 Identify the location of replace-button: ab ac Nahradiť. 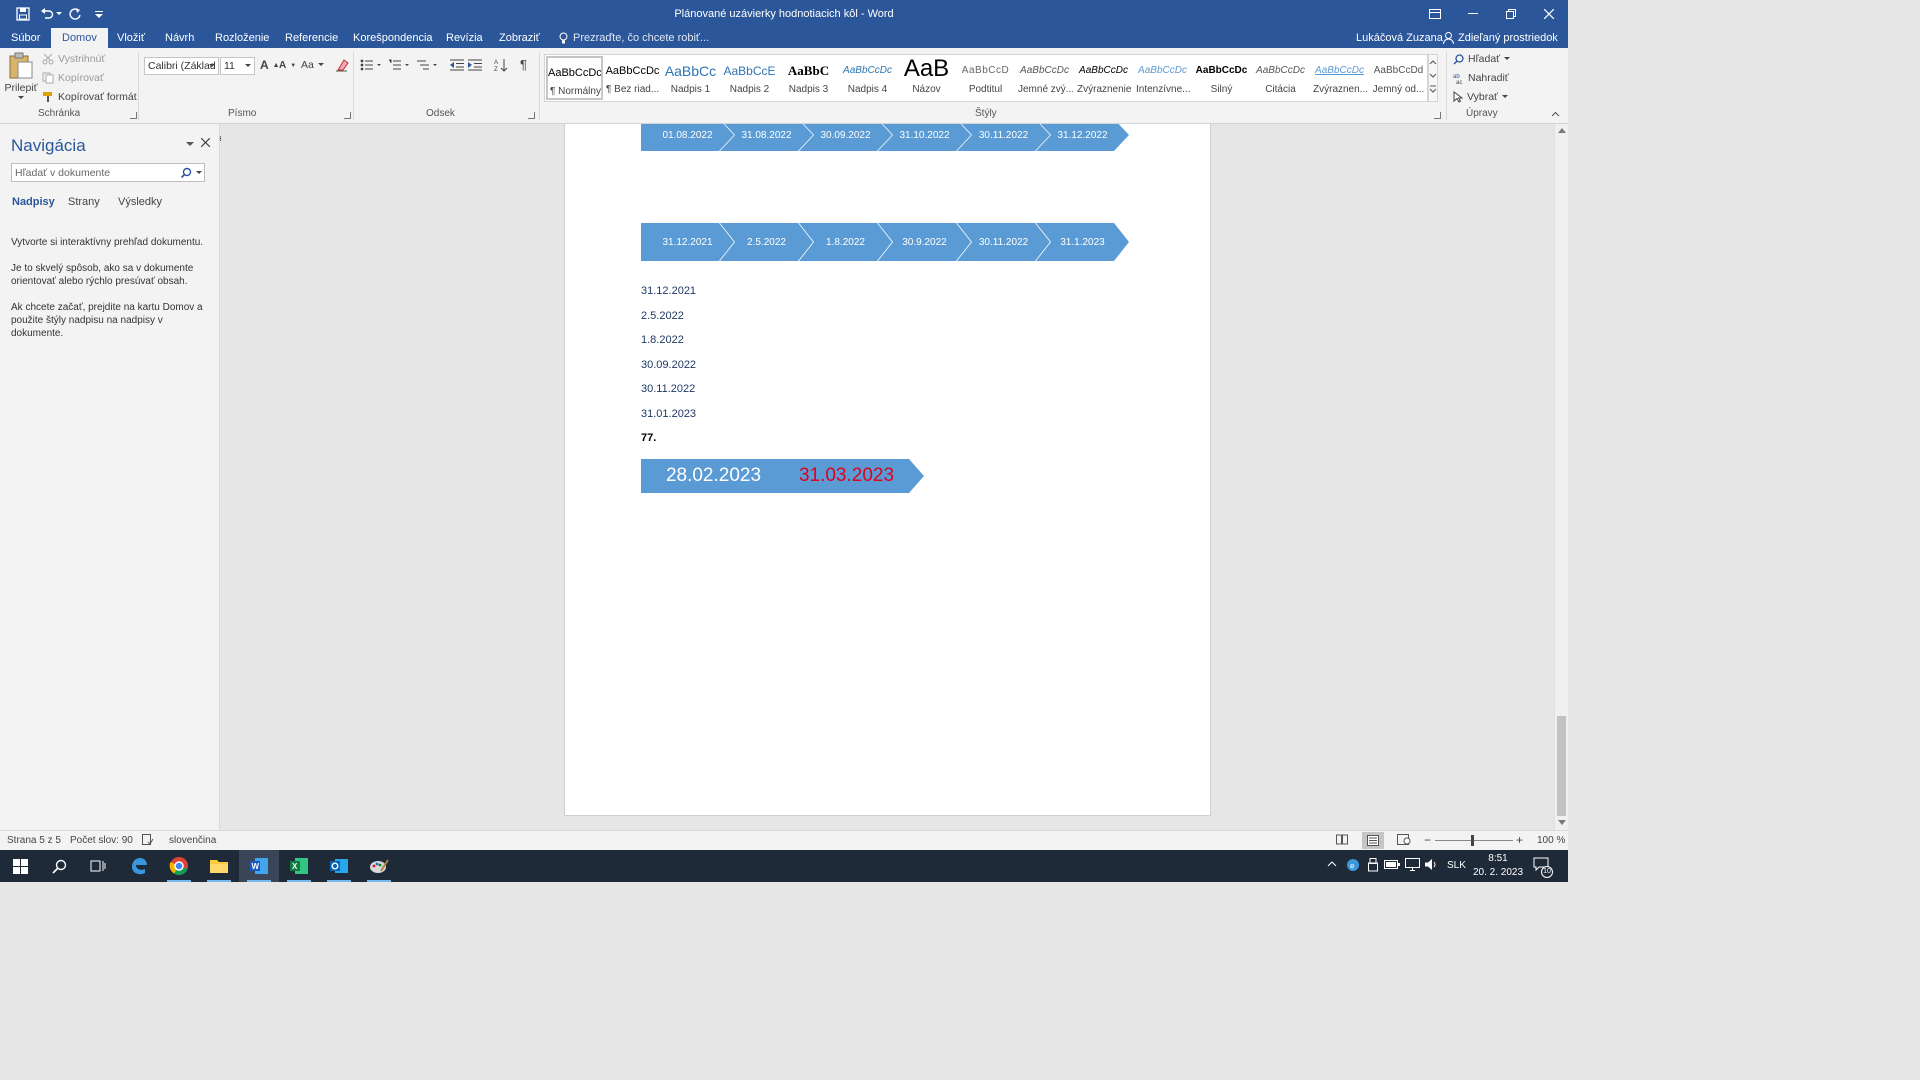
(1481, 78).